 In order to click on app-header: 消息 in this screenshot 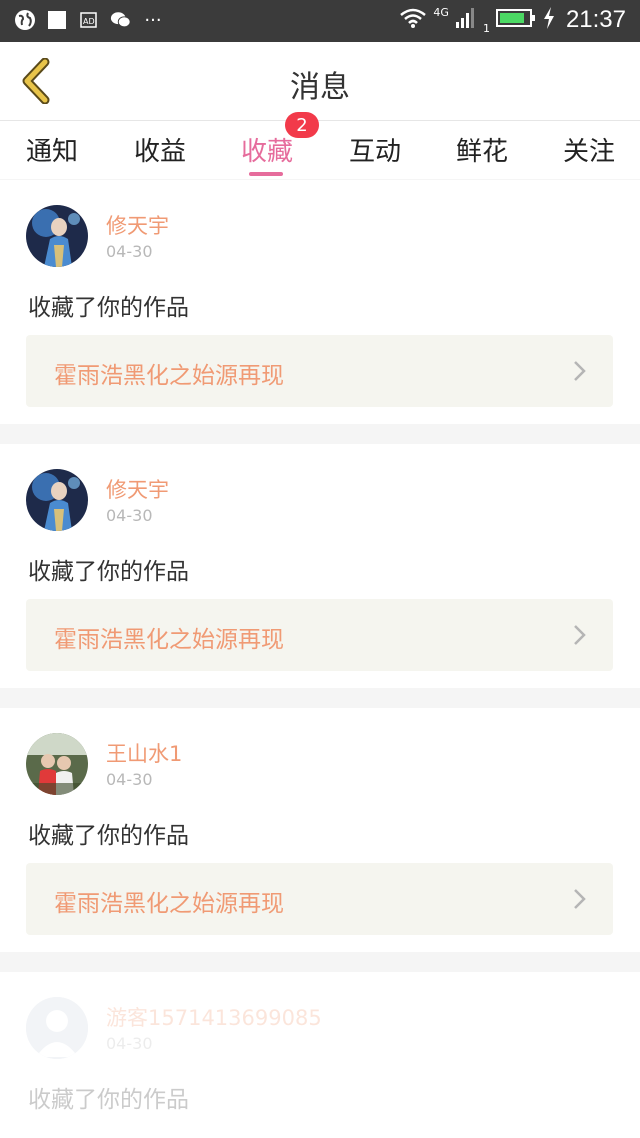, I will do `click(320, 81)`.